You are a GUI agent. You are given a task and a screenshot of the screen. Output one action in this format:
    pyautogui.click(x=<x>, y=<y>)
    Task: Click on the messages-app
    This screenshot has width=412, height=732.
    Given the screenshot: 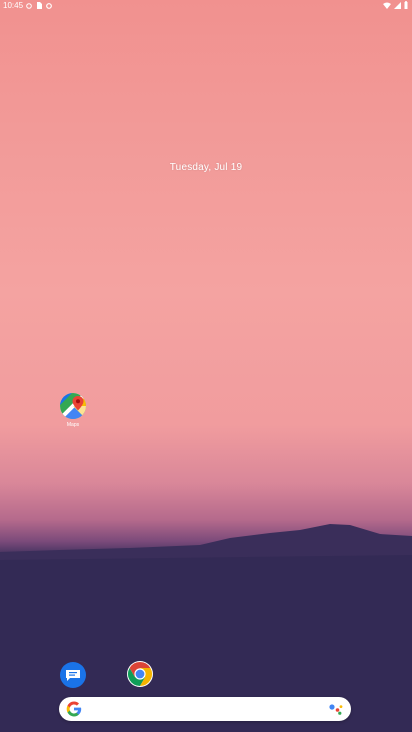 What is the action you would take?
    pyautogui.click(x=73, y=675)
    